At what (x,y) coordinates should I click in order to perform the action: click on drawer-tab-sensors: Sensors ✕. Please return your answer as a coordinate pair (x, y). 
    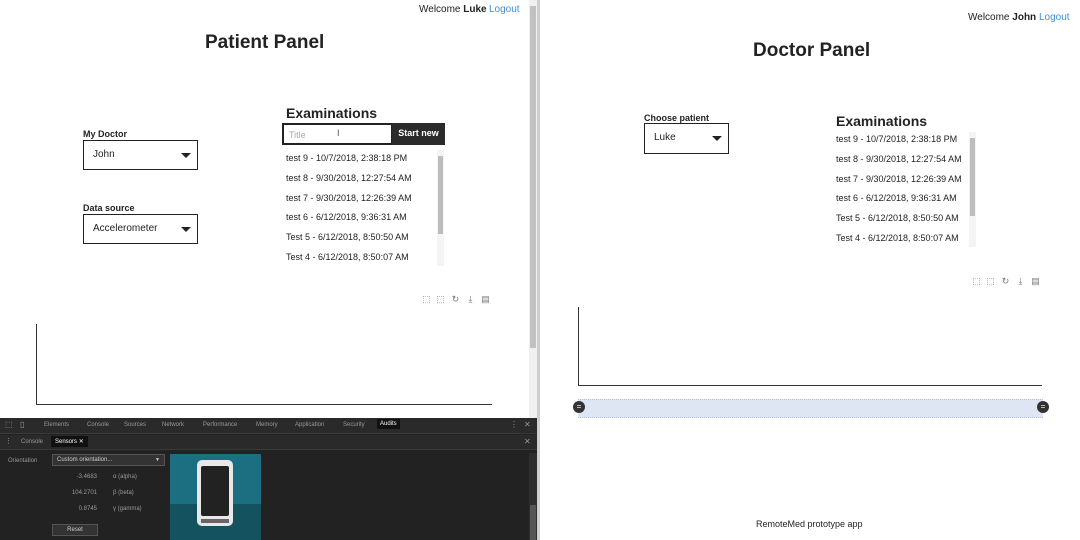
    Looking at the image, I should click on (69, 441).